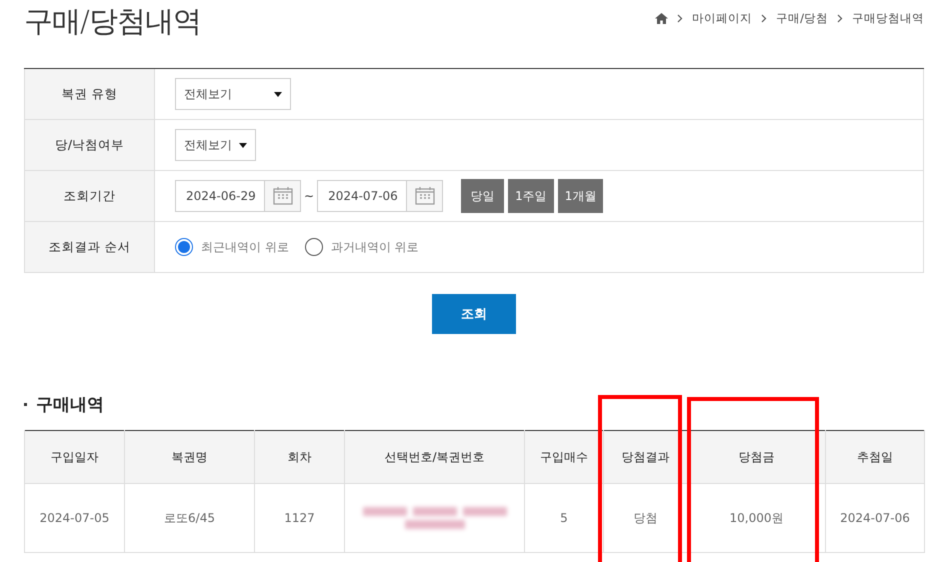 This screenshot has width=941, height=562. Describe the element at coordinates (875, 457) in the screenshot. I see `column-header: 추첨일` at that location.